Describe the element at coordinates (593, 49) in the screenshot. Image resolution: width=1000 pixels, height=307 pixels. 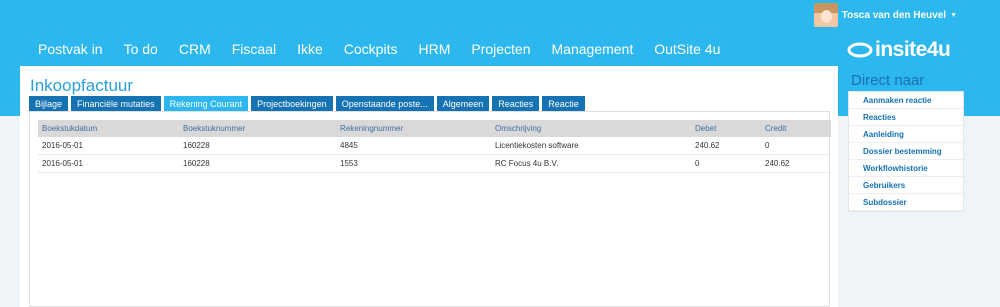
I see `nav-item-management: Management` at that location.